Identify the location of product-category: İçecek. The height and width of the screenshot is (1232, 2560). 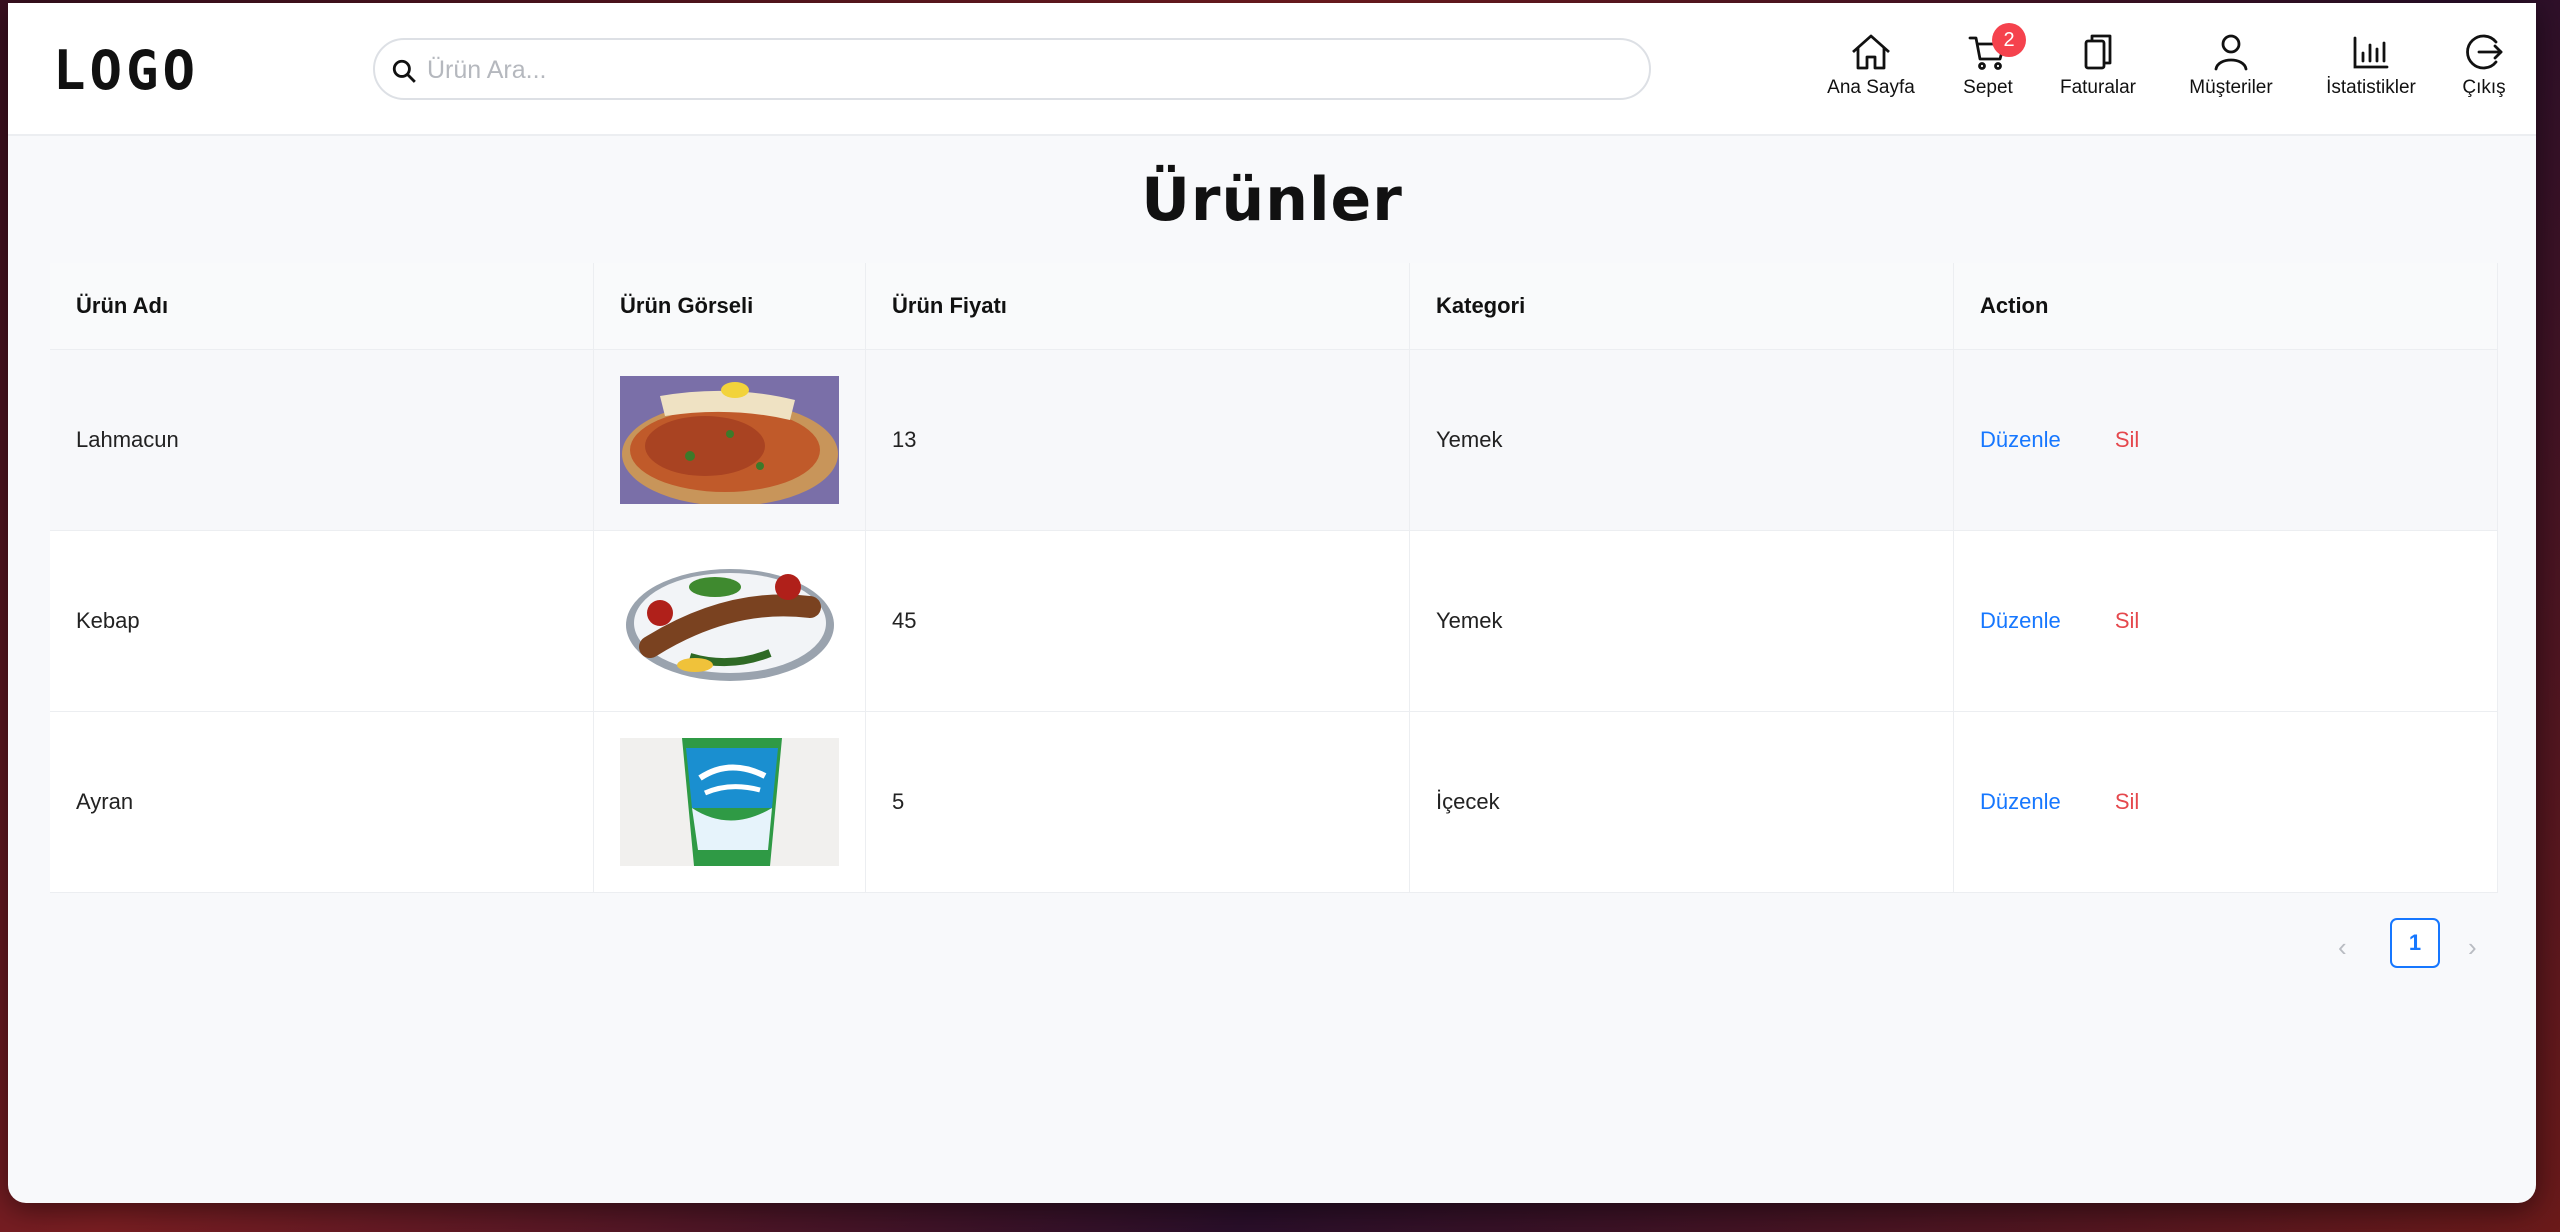
(1681, 802).